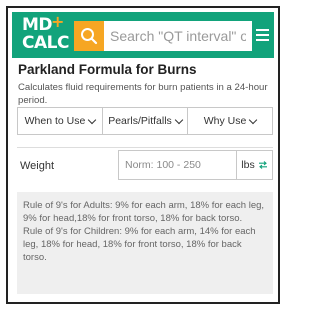  I want to click on search-button, so click(89, 36).